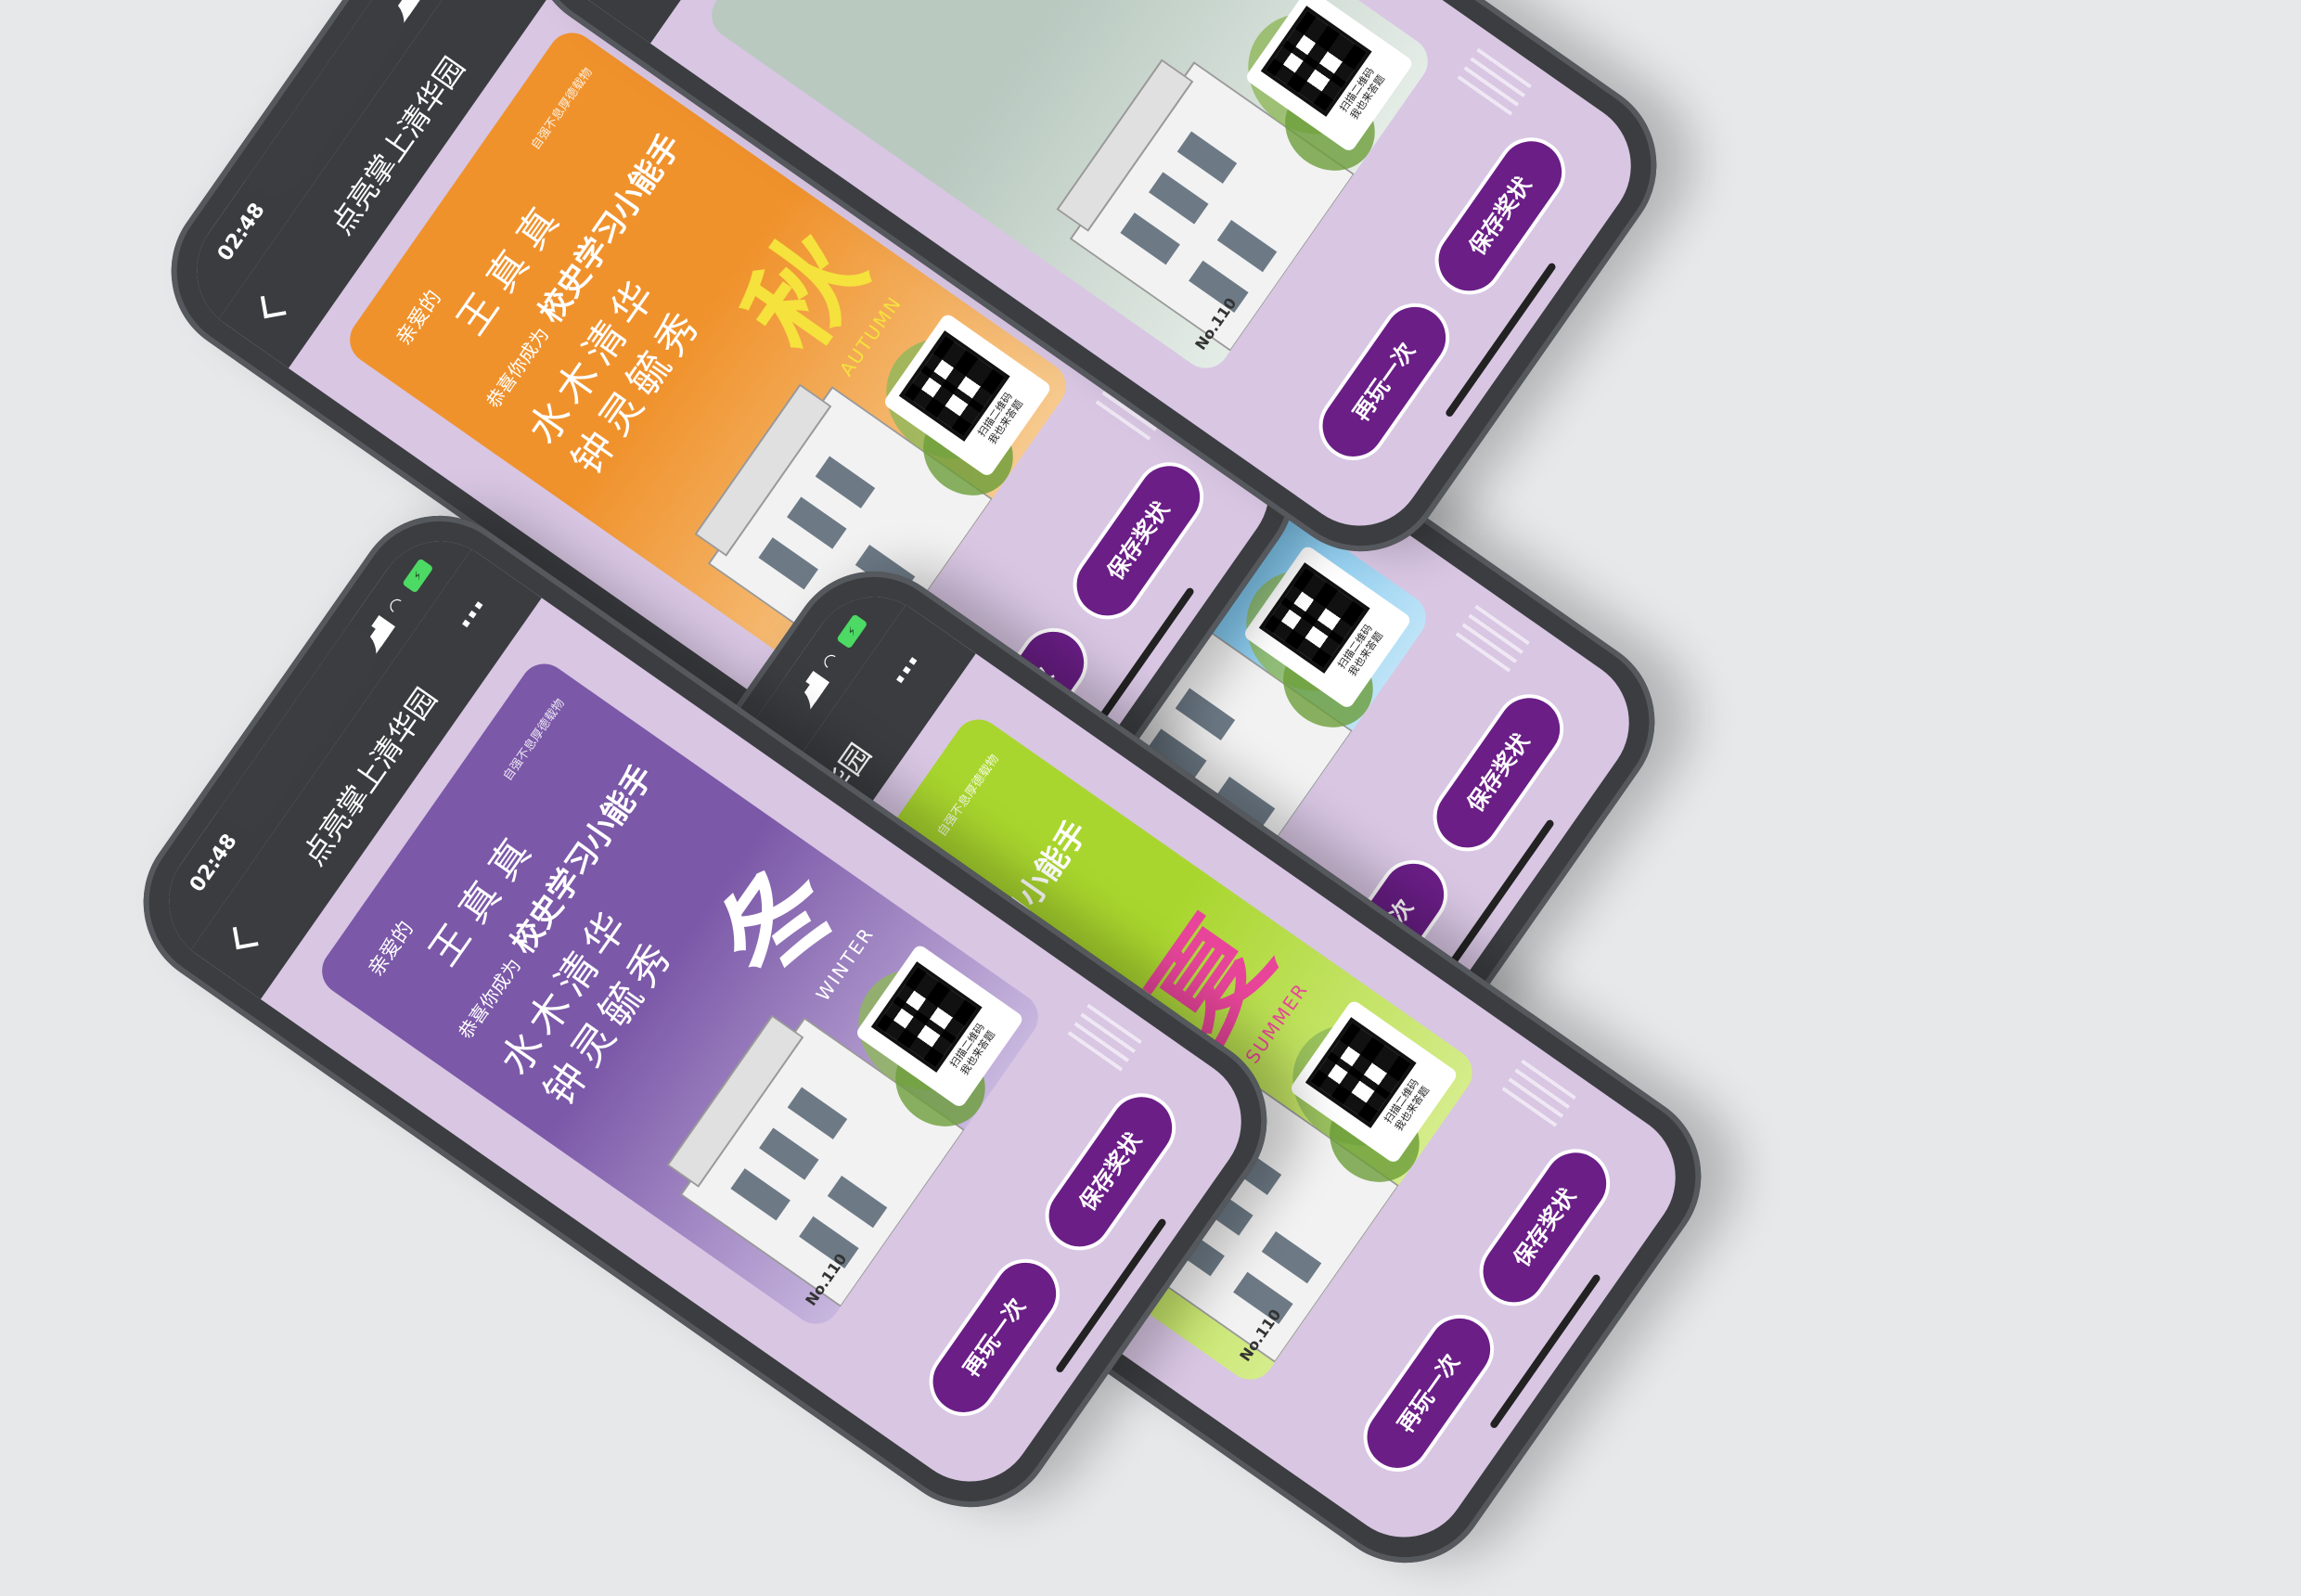 The image size is (2301, 1596). I want to click on campus-building-illustration, so click(821, 1092).